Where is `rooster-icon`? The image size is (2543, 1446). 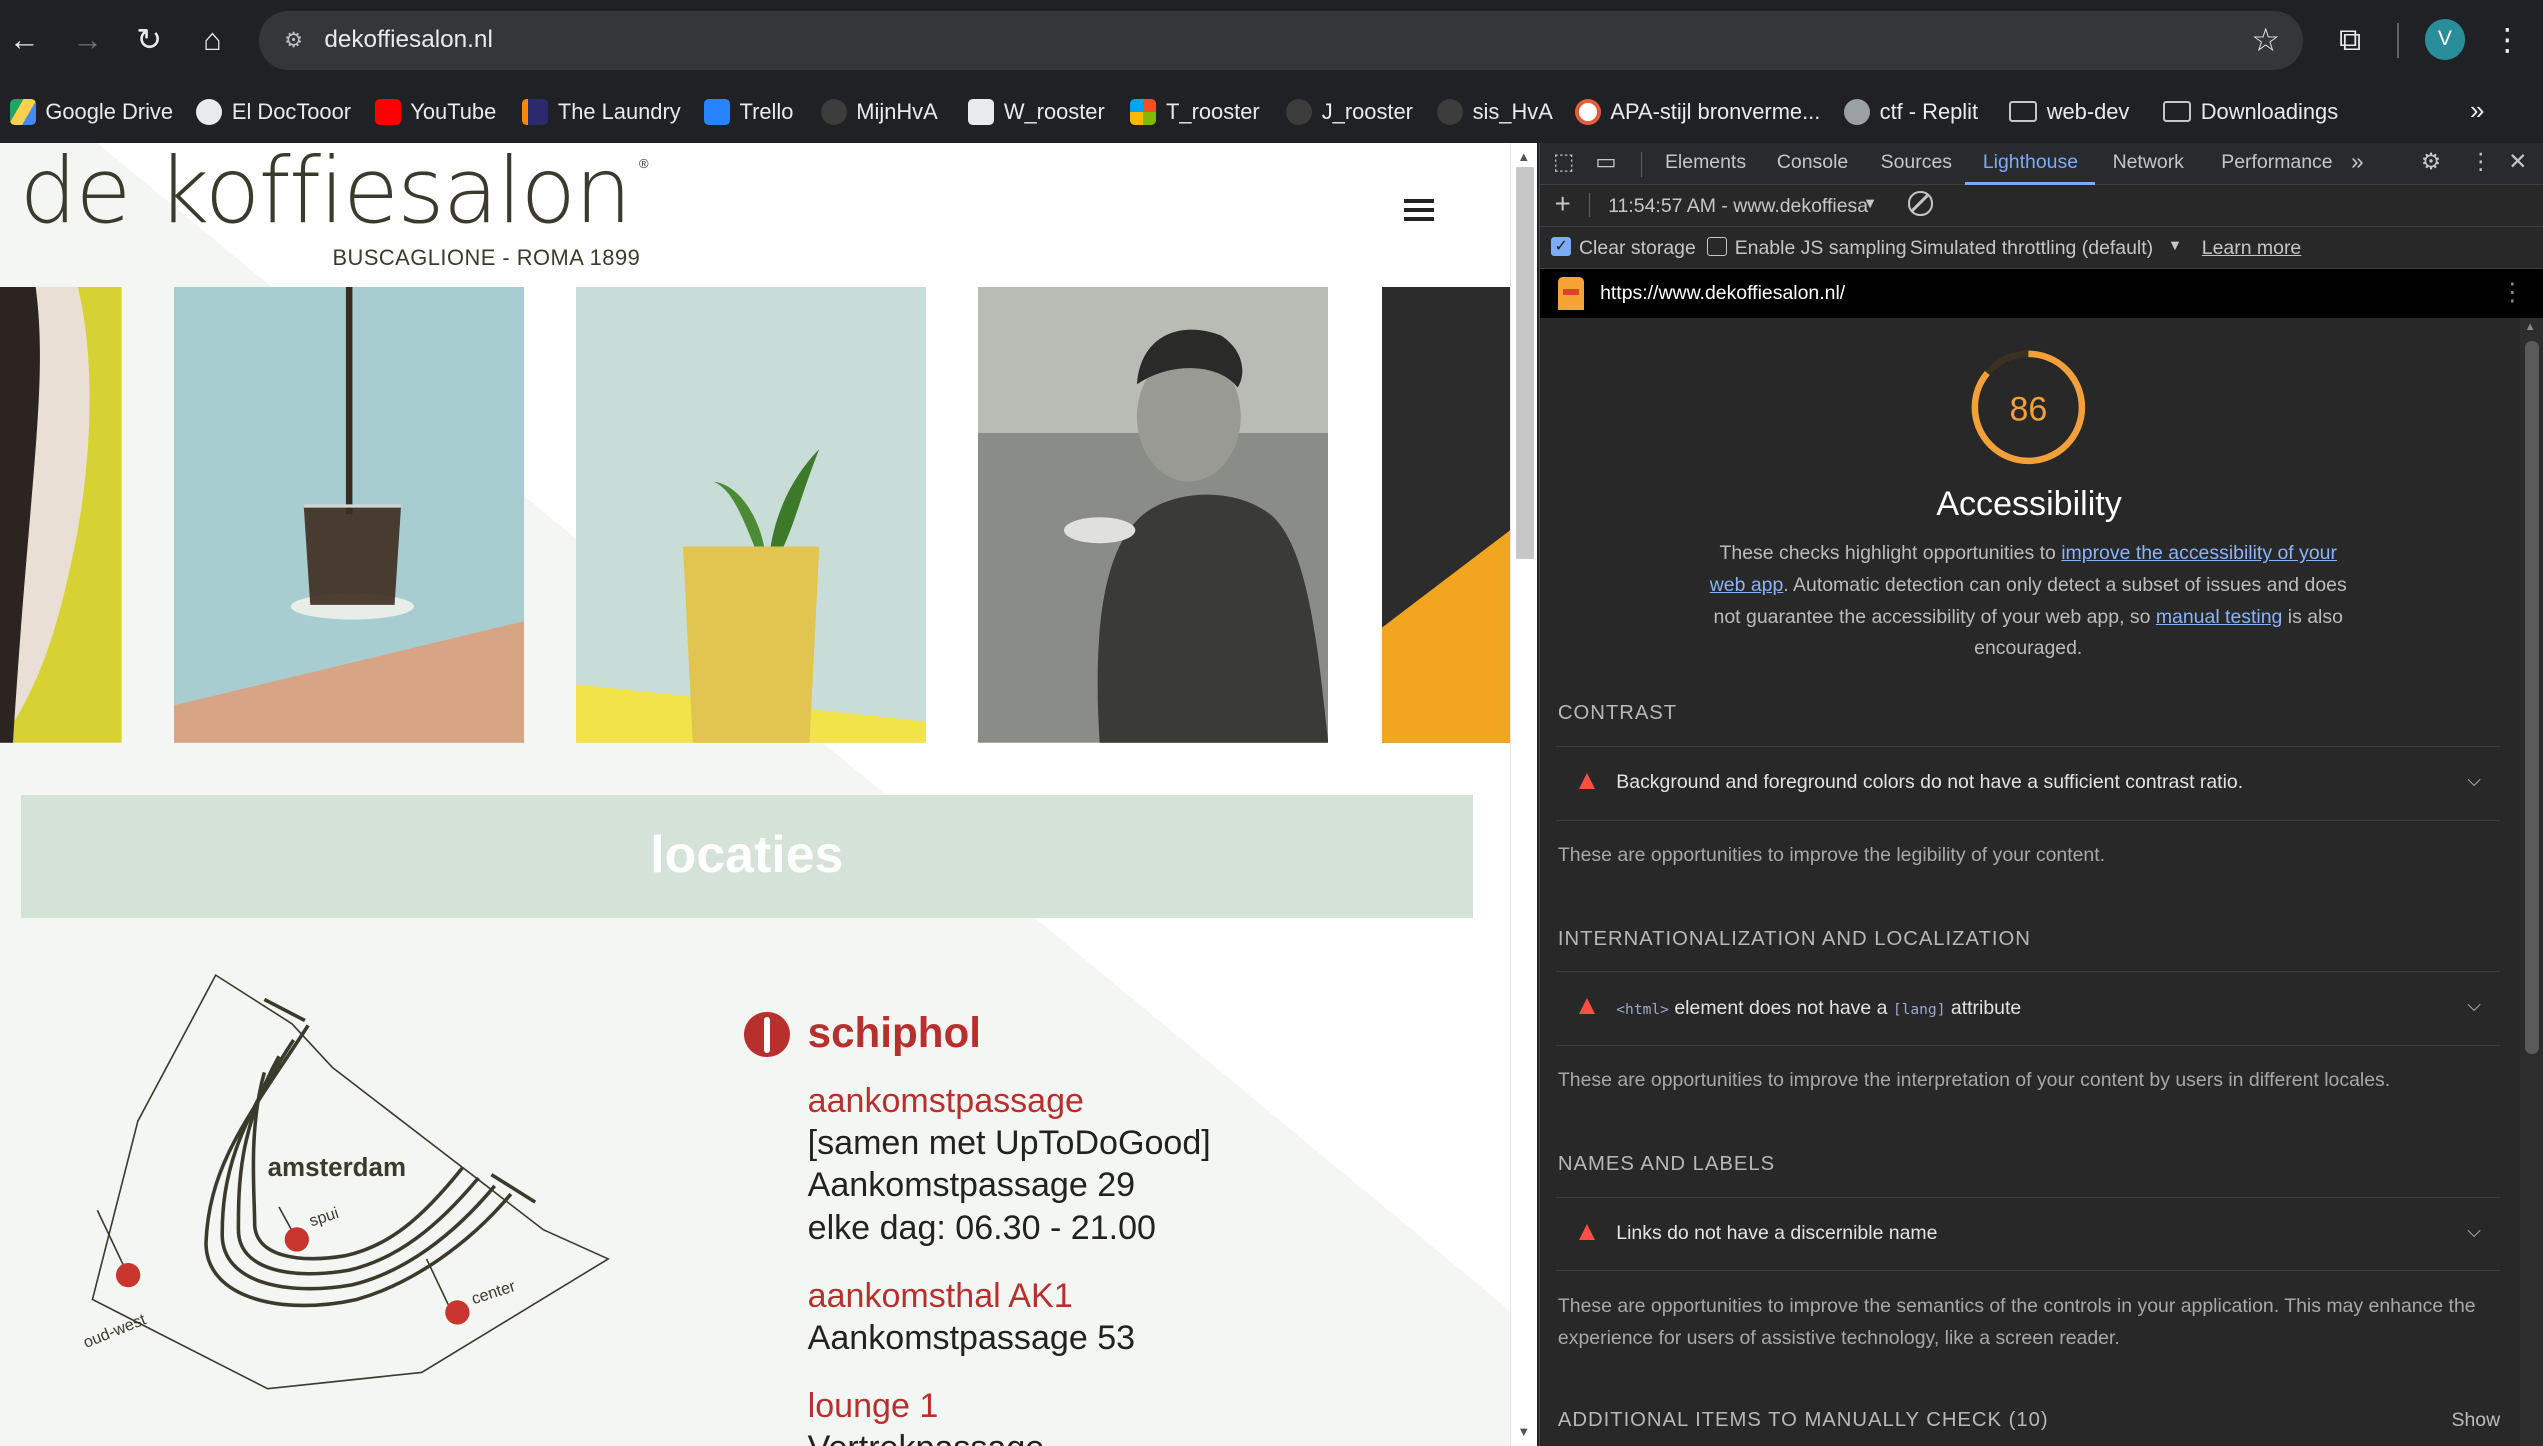 rooster-icon is located at coordinates (981, 111).